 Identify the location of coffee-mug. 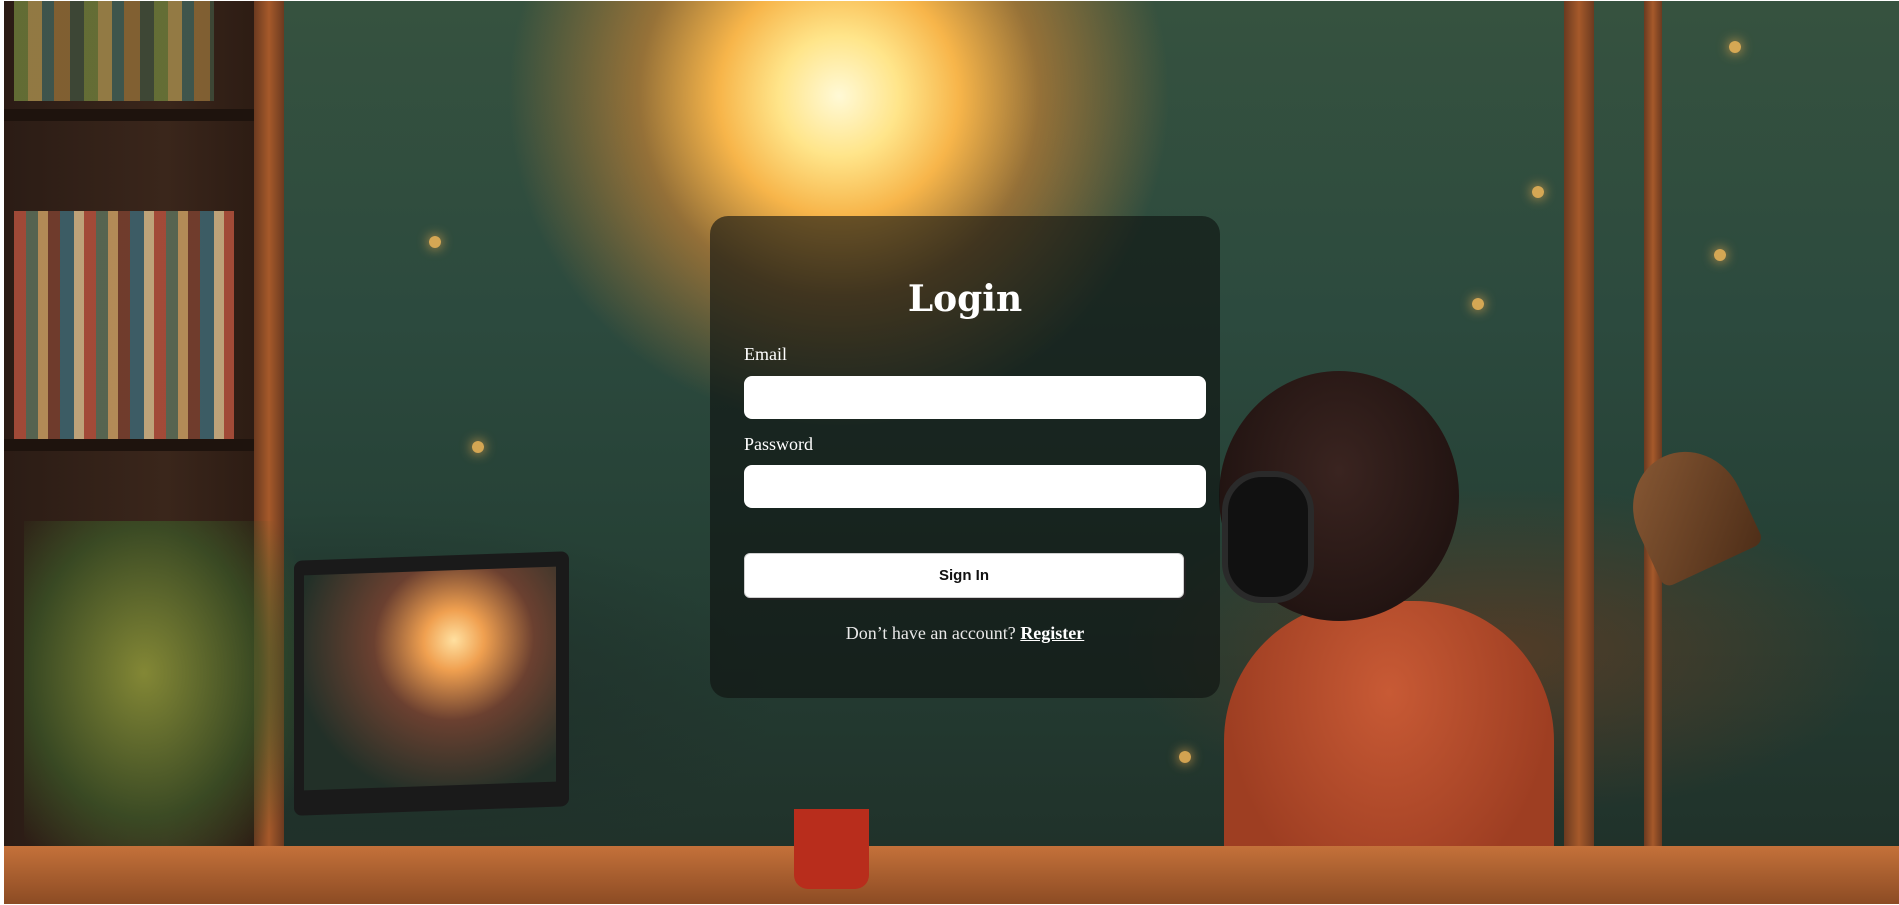
(831, 849).